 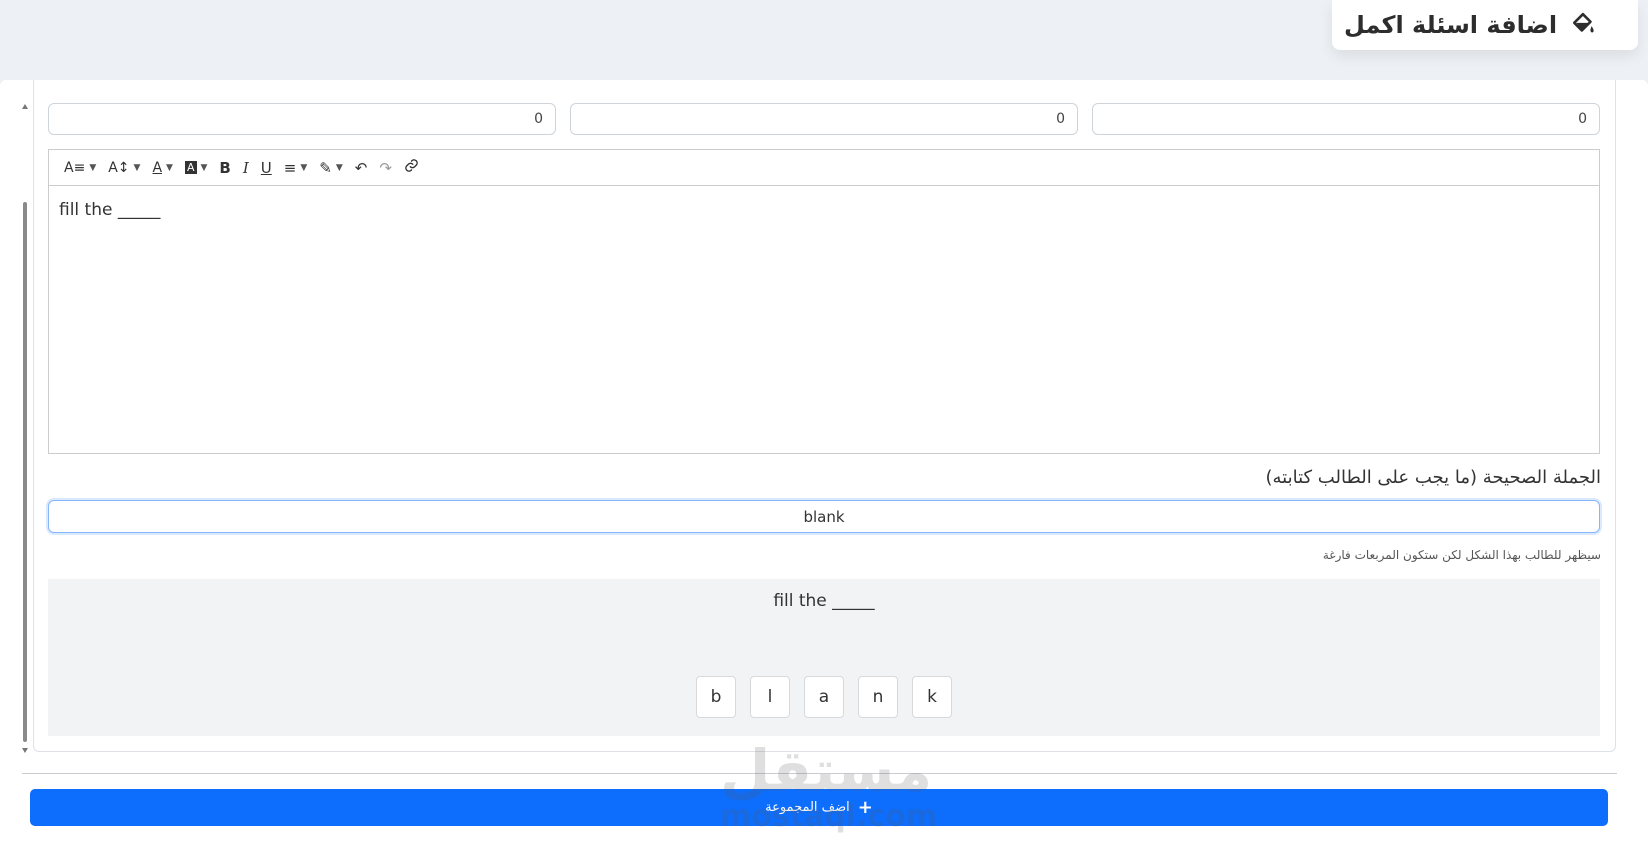 I want to click on link-button, so click(x=411, y=168).